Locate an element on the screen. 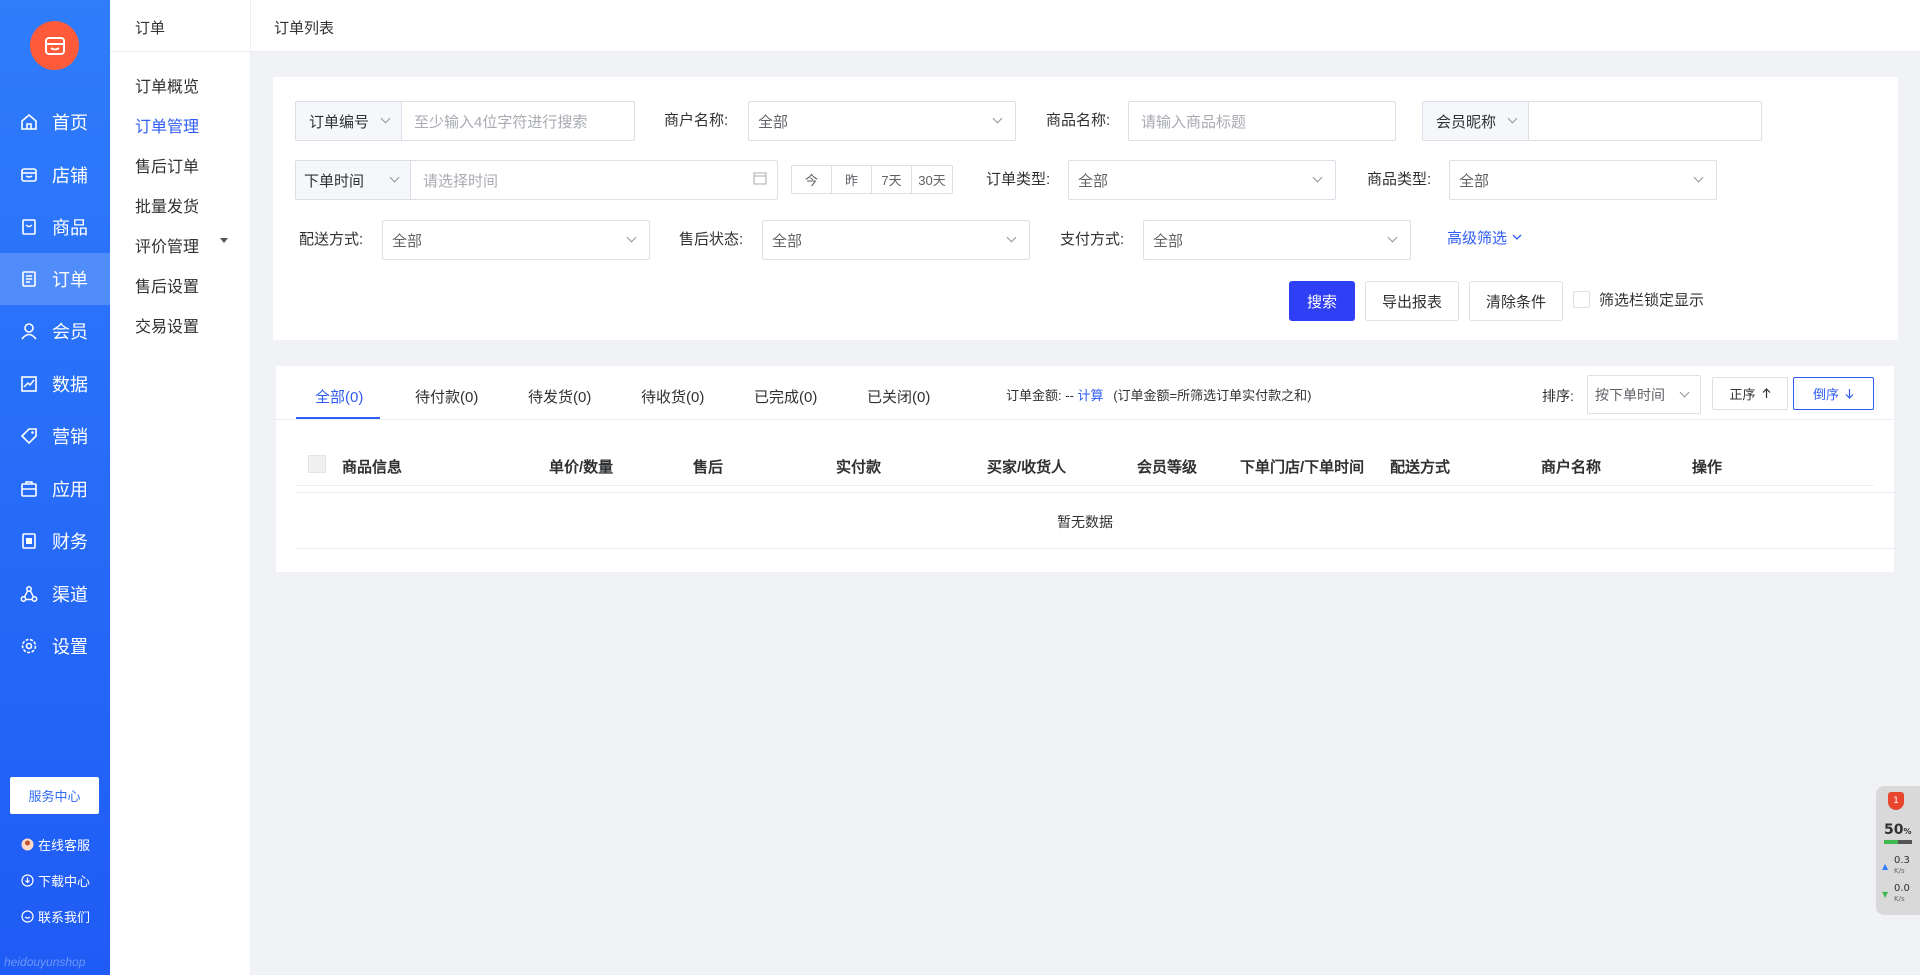  time-type-select: 下单时间 is located at coordinates (353, 180).